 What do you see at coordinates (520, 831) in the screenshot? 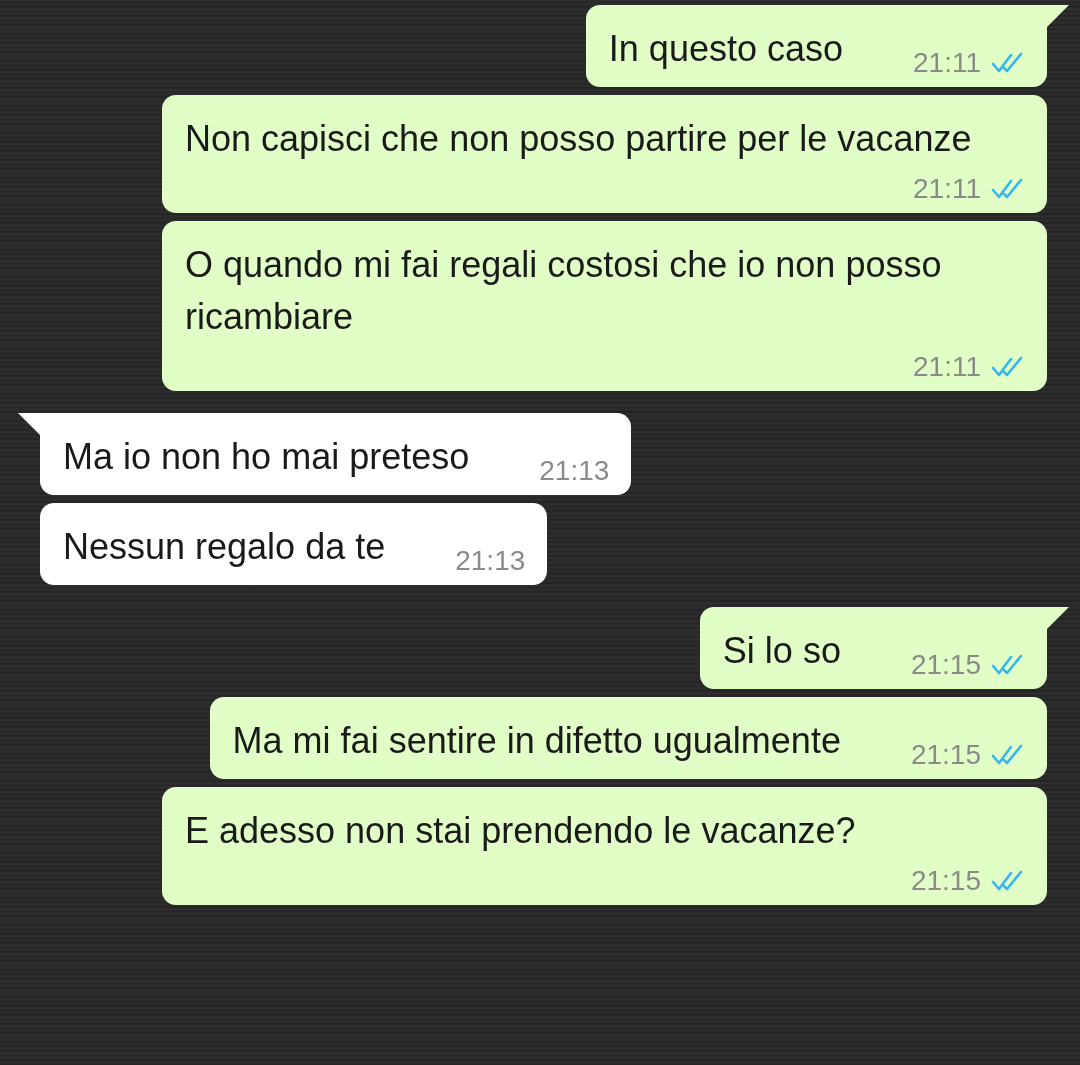
I see `message-text: E adesso non stai prendendo le vacanze?` at bounding box center [520, 831].